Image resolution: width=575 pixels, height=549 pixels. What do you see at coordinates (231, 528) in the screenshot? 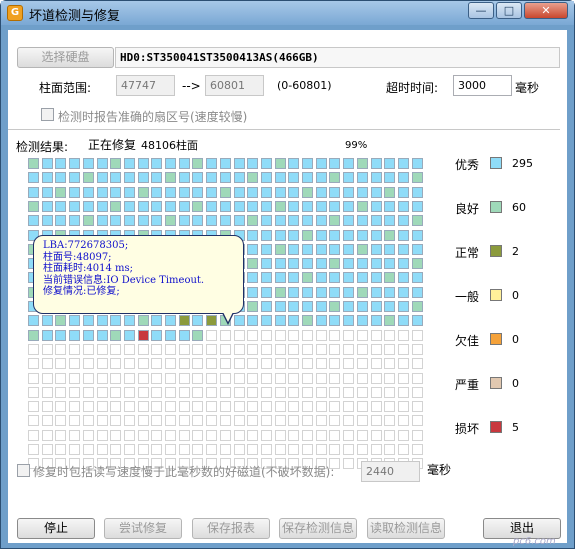
I see `save-report-button: 保存报表` at bounding box center [231, 528].